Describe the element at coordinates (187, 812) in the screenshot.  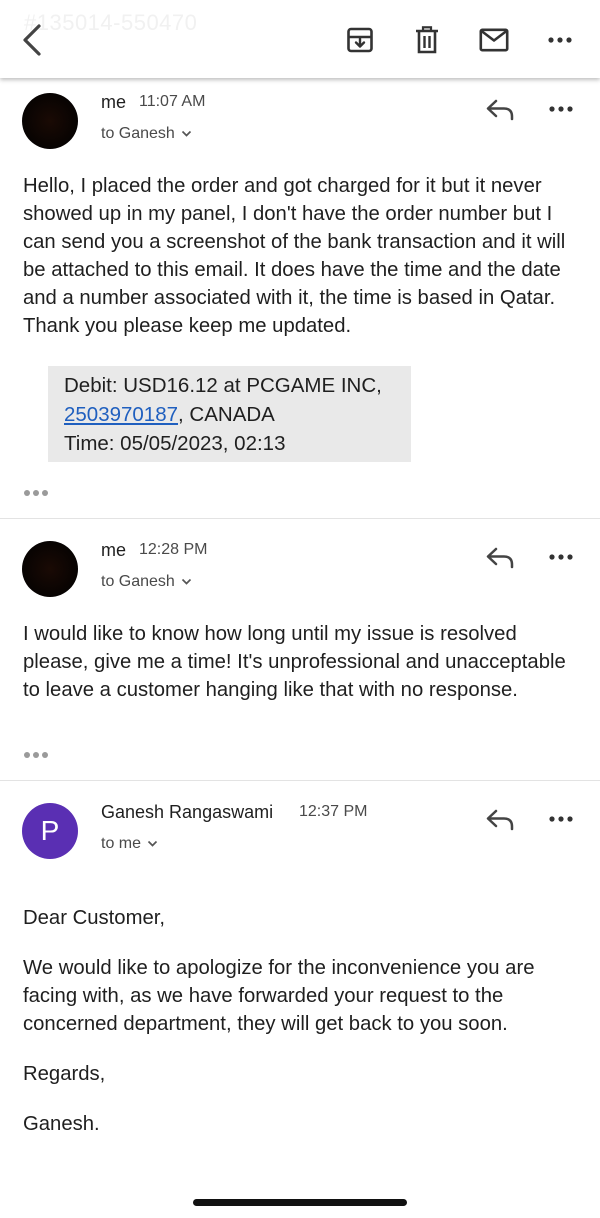
I see `sender-name: Ganesh Rangaswami` at that location.